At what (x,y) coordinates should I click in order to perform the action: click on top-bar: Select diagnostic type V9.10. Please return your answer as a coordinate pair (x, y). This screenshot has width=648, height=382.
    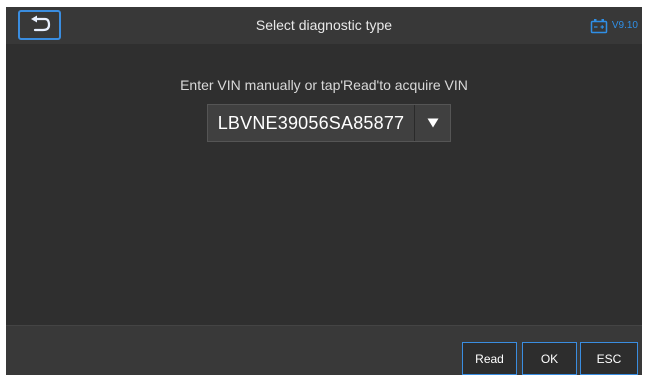
    Looking at the image, I should click on (324, 25).